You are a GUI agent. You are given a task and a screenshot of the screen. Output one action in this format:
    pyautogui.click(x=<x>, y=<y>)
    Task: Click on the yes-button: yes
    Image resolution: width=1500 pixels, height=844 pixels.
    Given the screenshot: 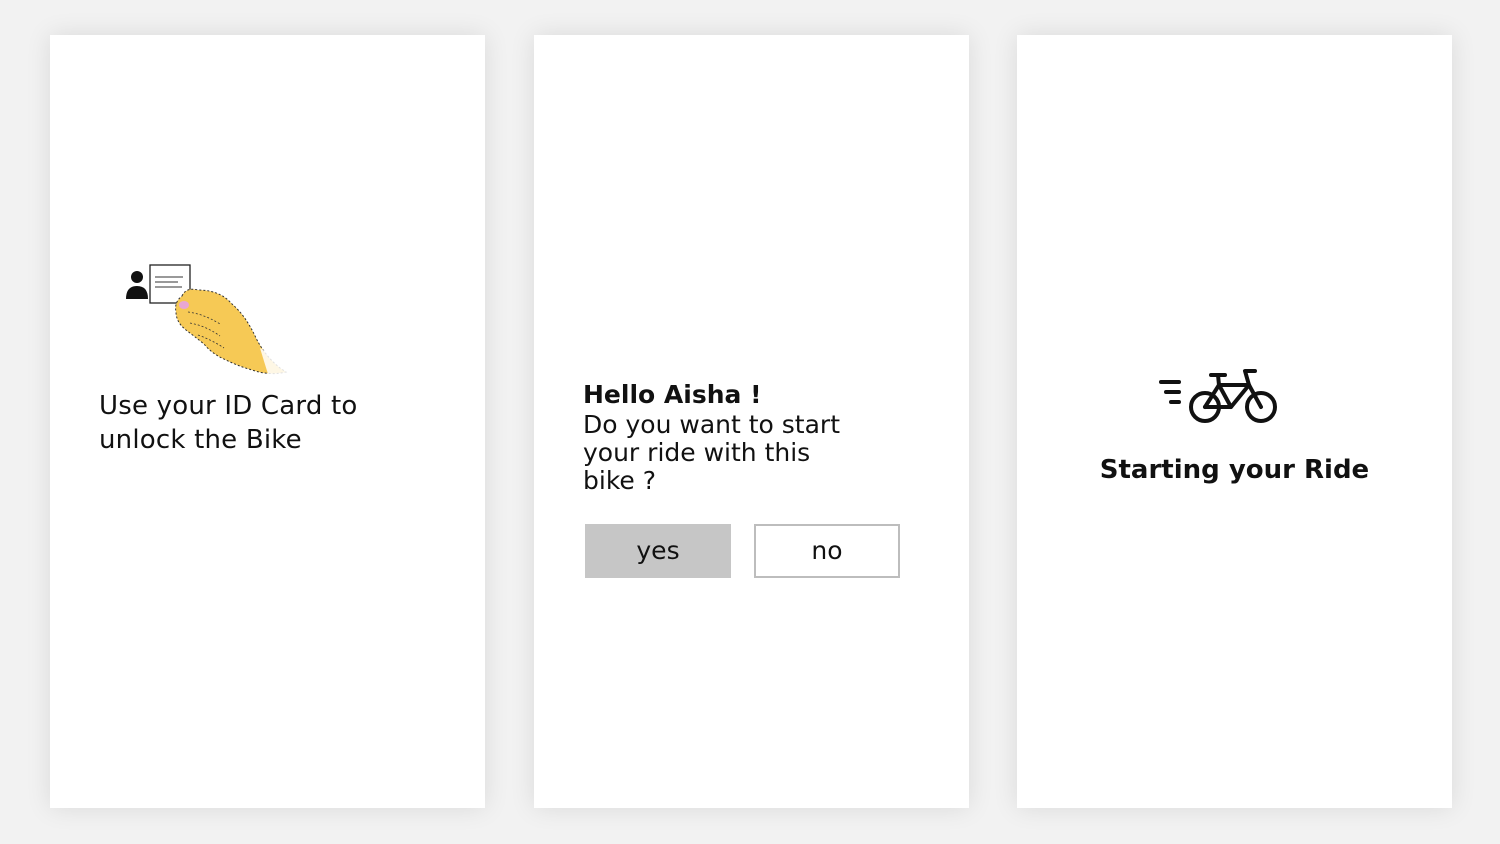 What is the action you would take?
    pyautogui.click(x=658, y=551)
    